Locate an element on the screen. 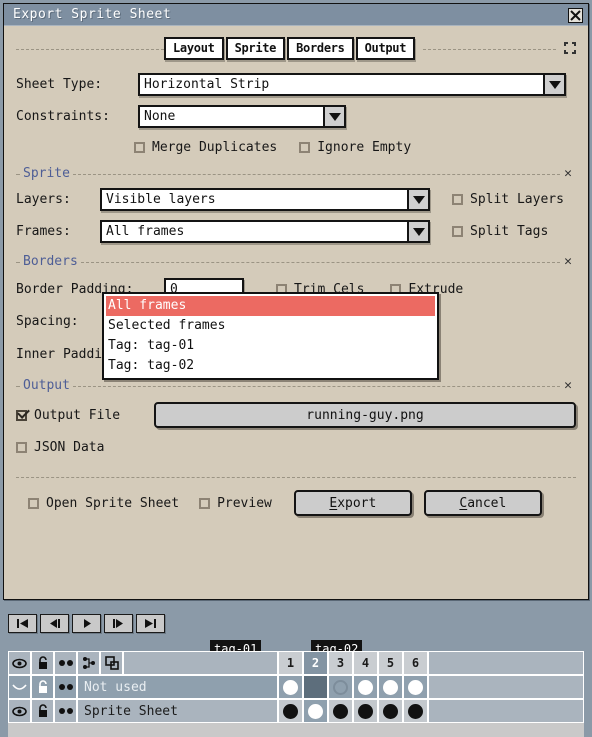  cancel-button-label-rest: ancel is located at coordinates (487, 503).